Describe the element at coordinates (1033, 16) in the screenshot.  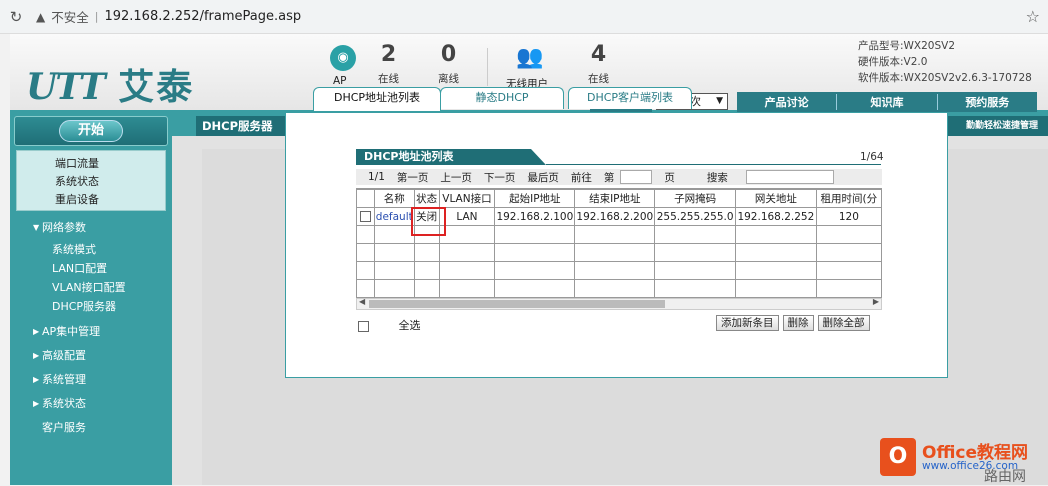
I see `bookmark-star-icon: ☆` at that location.